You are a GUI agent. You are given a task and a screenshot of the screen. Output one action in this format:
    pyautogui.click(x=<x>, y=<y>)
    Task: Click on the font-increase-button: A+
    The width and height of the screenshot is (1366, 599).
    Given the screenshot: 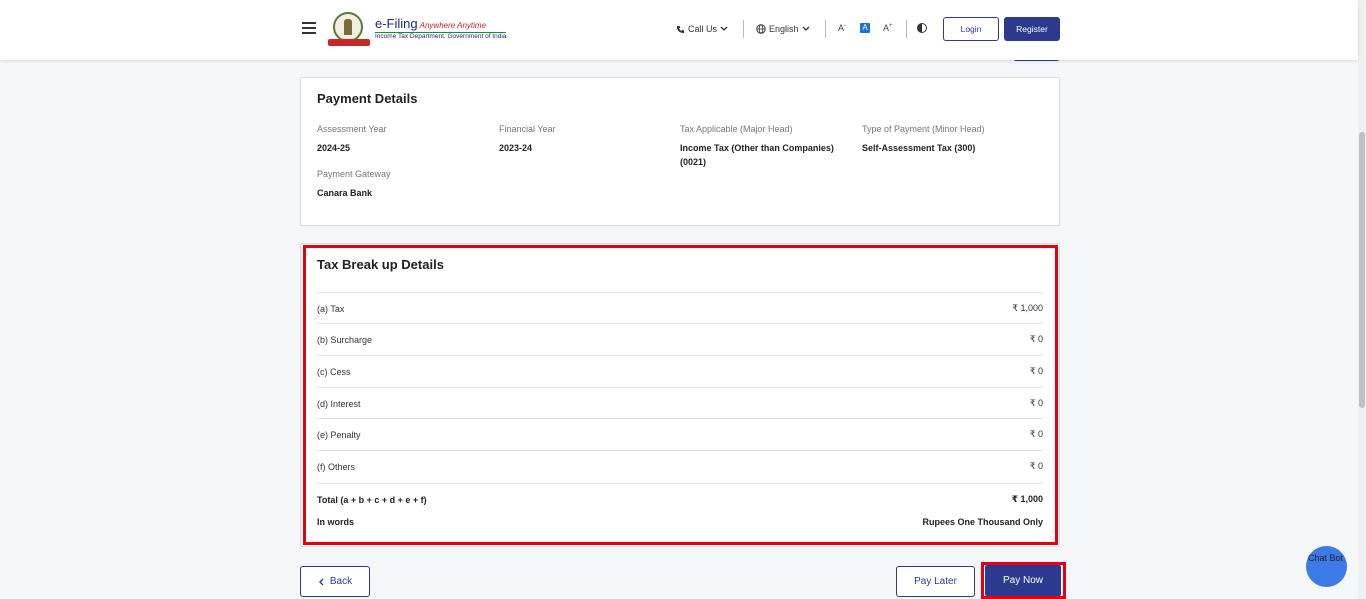 What is the action you would take?
    pyautogui.click(x=888, y=28)
    